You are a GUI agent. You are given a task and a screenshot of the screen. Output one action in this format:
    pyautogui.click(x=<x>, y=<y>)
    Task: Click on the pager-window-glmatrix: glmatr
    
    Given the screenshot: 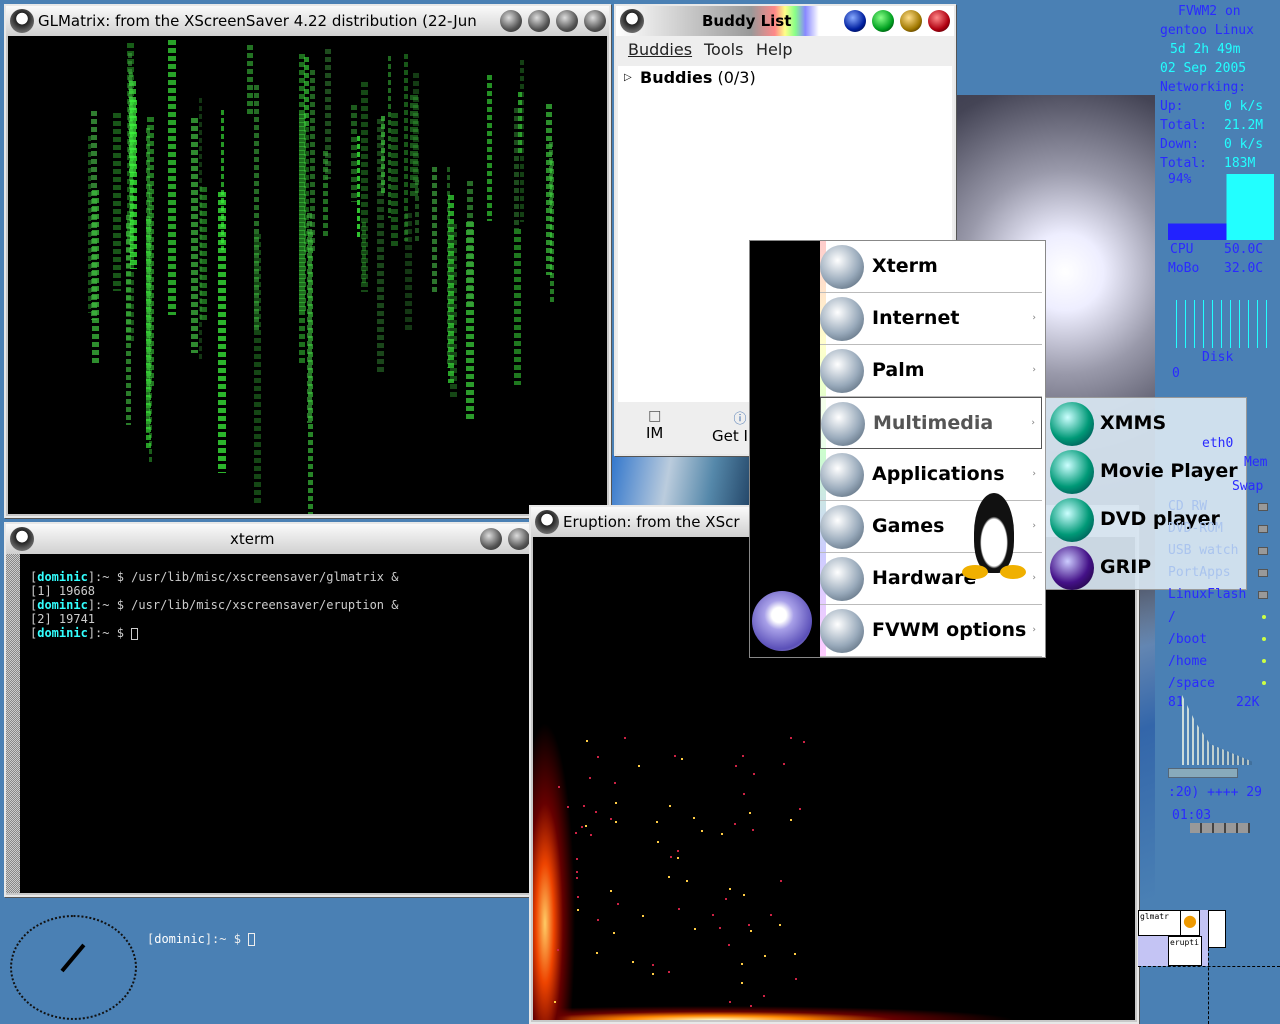 What is the action you would take?
    pyautogui.click(x=1160, y=923)
    